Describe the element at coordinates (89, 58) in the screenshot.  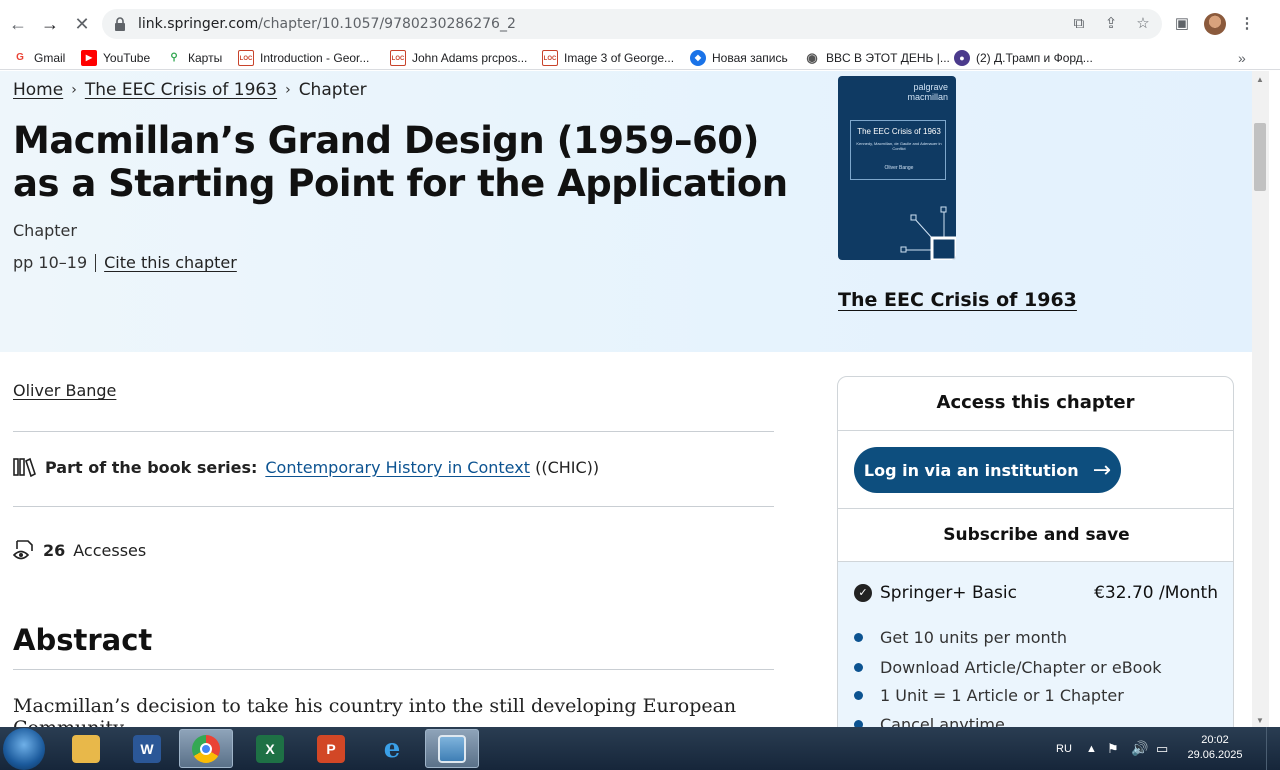
I see `youtube-icon: ▶` at that location.